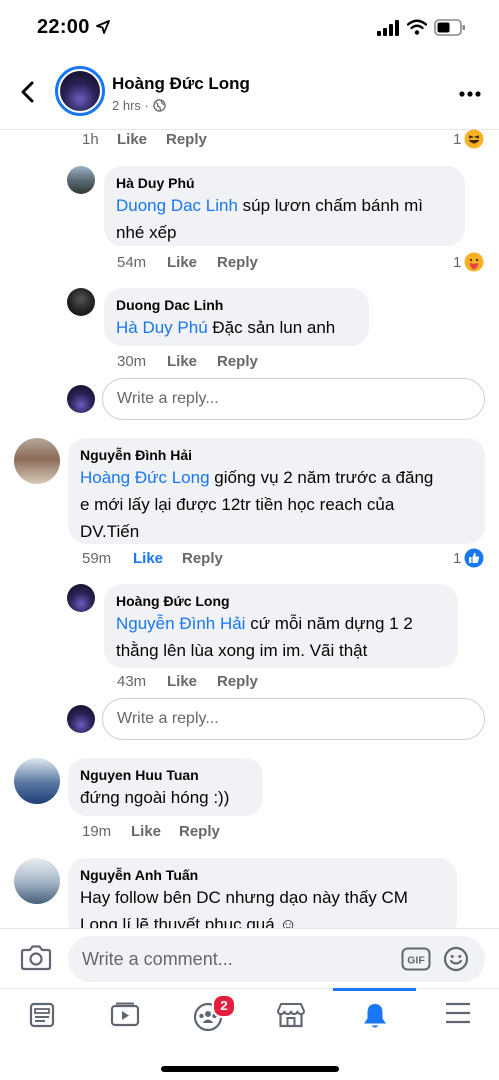 The height and width of the screenshot is (1080, 499). I want to click on comment-text-line: Hay follow bên DC nhưng dạo này thấy CM, so click(244, 897).